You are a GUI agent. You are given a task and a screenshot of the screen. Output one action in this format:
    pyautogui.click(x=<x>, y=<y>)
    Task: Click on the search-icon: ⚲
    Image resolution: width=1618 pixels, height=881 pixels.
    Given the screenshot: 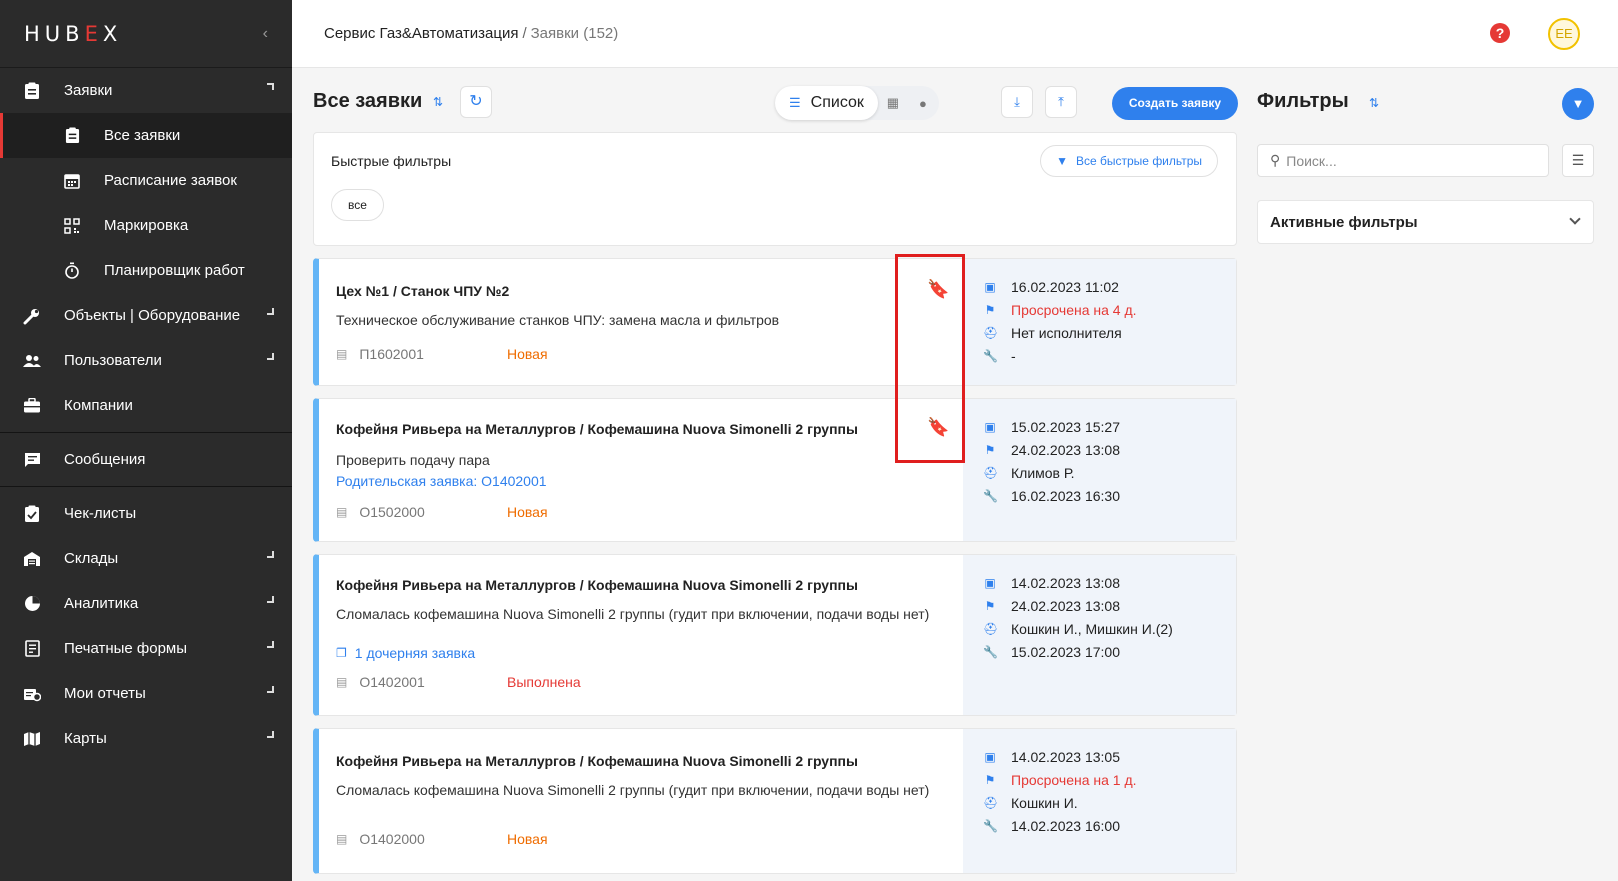 What is the action you would take?
    pyautogui.click(x=1275, y=160)
    